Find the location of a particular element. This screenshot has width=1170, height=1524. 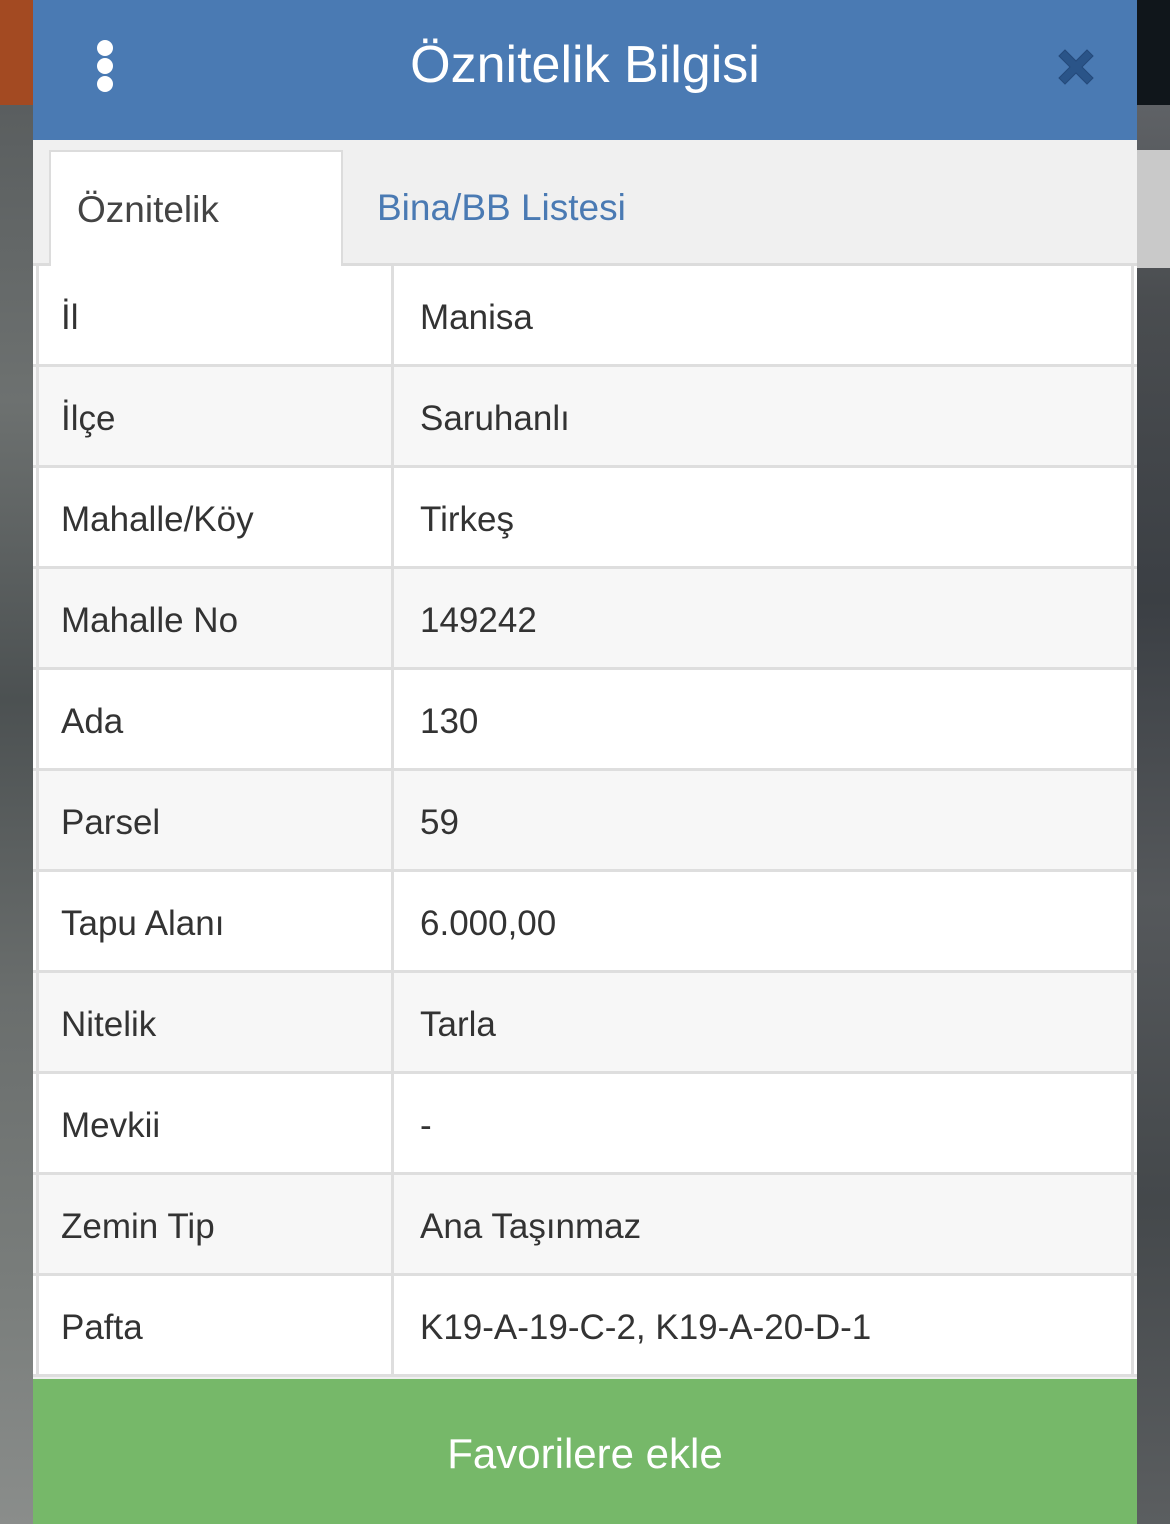

row-value: Saruhanlı is located at coordinates (762, 416).